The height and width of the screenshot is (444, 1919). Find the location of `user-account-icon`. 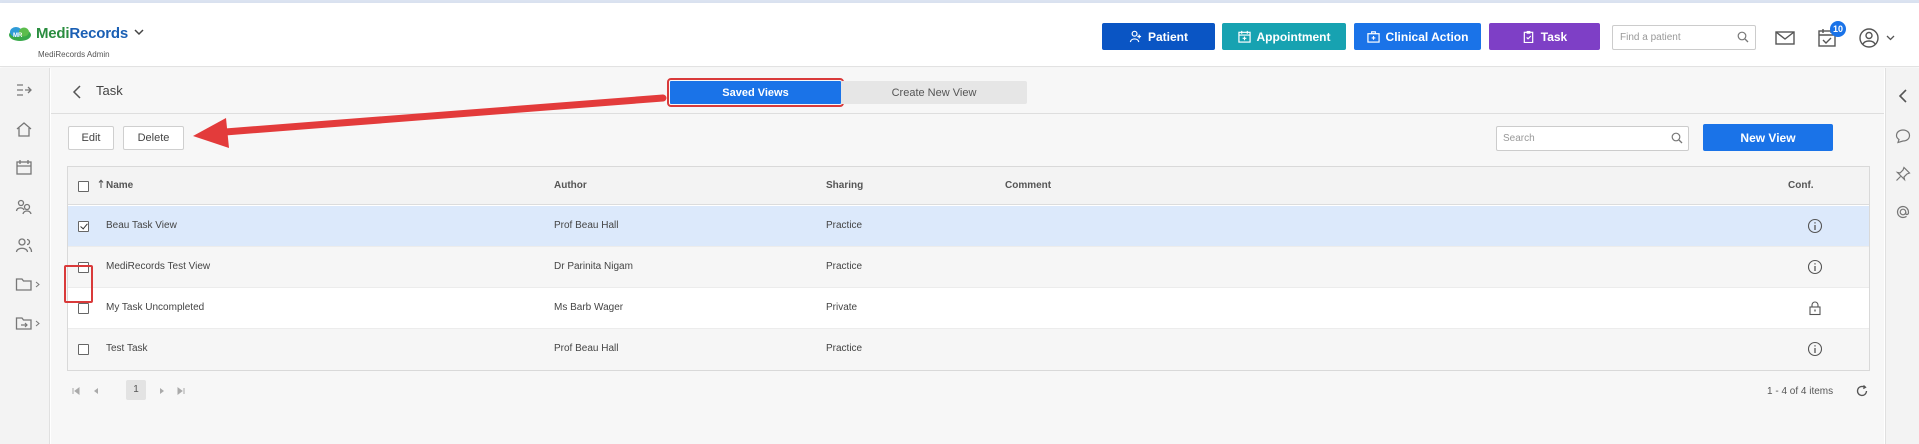

user-account-icon is located at coordinates (1869, 38).